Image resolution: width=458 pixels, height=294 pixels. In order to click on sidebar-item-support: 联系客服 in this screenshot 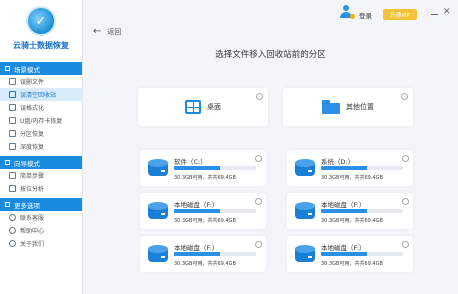, I will do `click(41, 217)`.